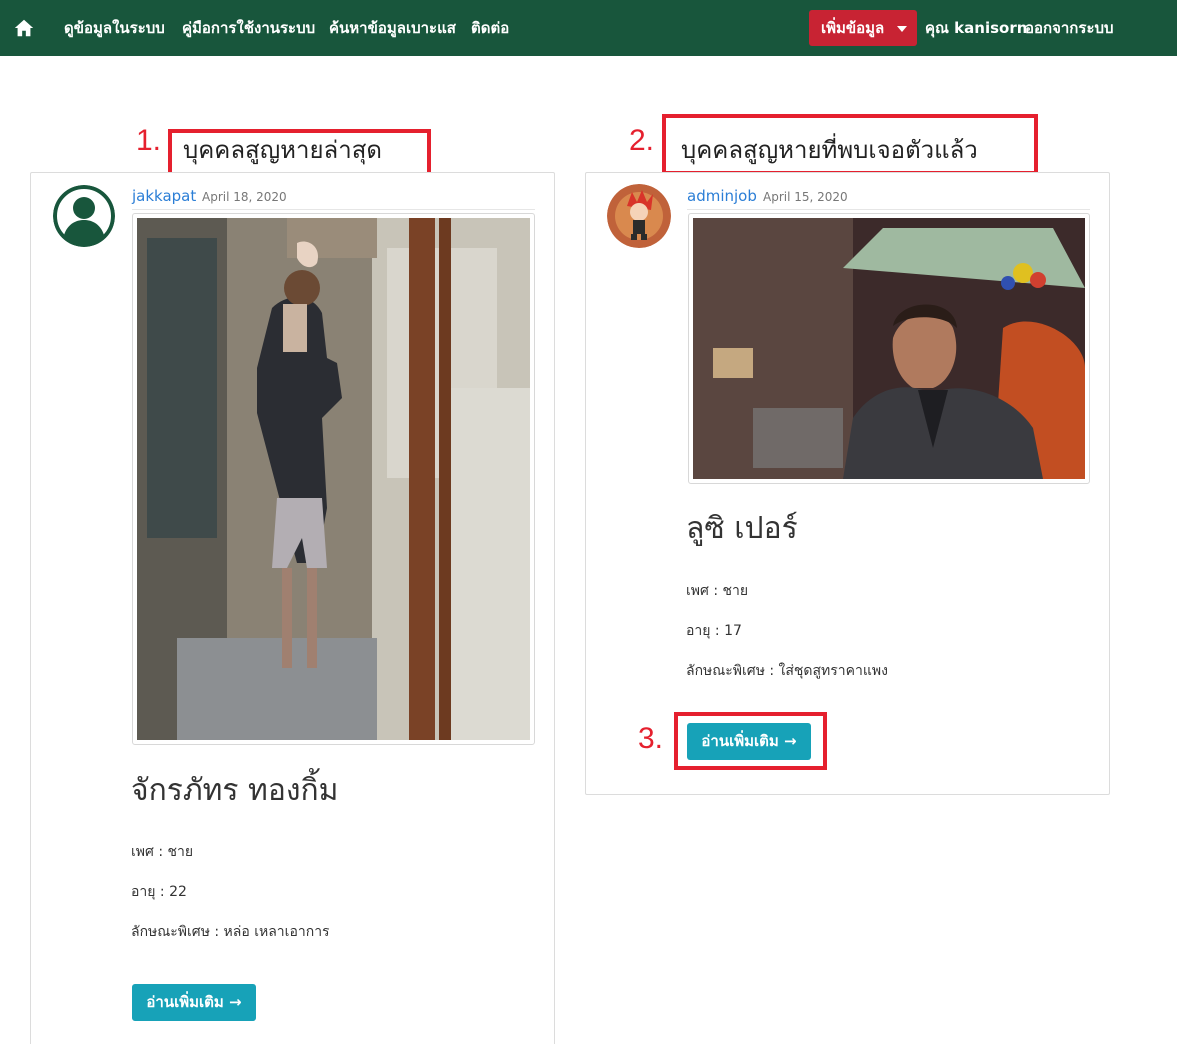  What do you see at coordinates (1069, 28) in the screenshot?
I see `nav-logout-link: ออกจากระบบ` at bounding box center [1069, 28].